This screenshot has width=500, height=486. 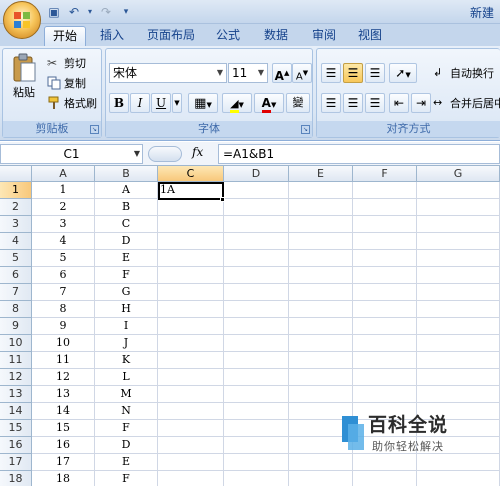 What do you see at coordinates (298, 103) in the screenshot?
I see `phonetic-button: 變` at bounding box center [298, 103].